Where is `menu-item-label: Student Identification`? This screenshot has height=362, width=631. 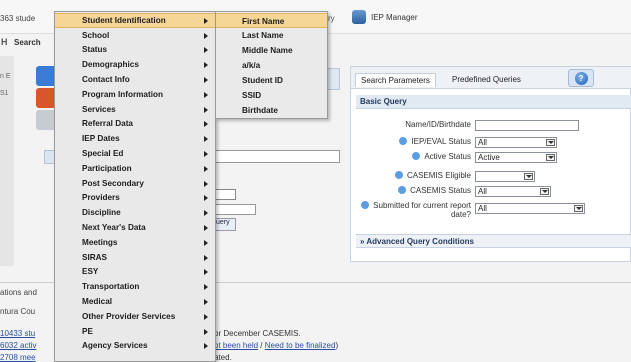 menu-item-label: Student Identification is located at coordinates (124, 20).